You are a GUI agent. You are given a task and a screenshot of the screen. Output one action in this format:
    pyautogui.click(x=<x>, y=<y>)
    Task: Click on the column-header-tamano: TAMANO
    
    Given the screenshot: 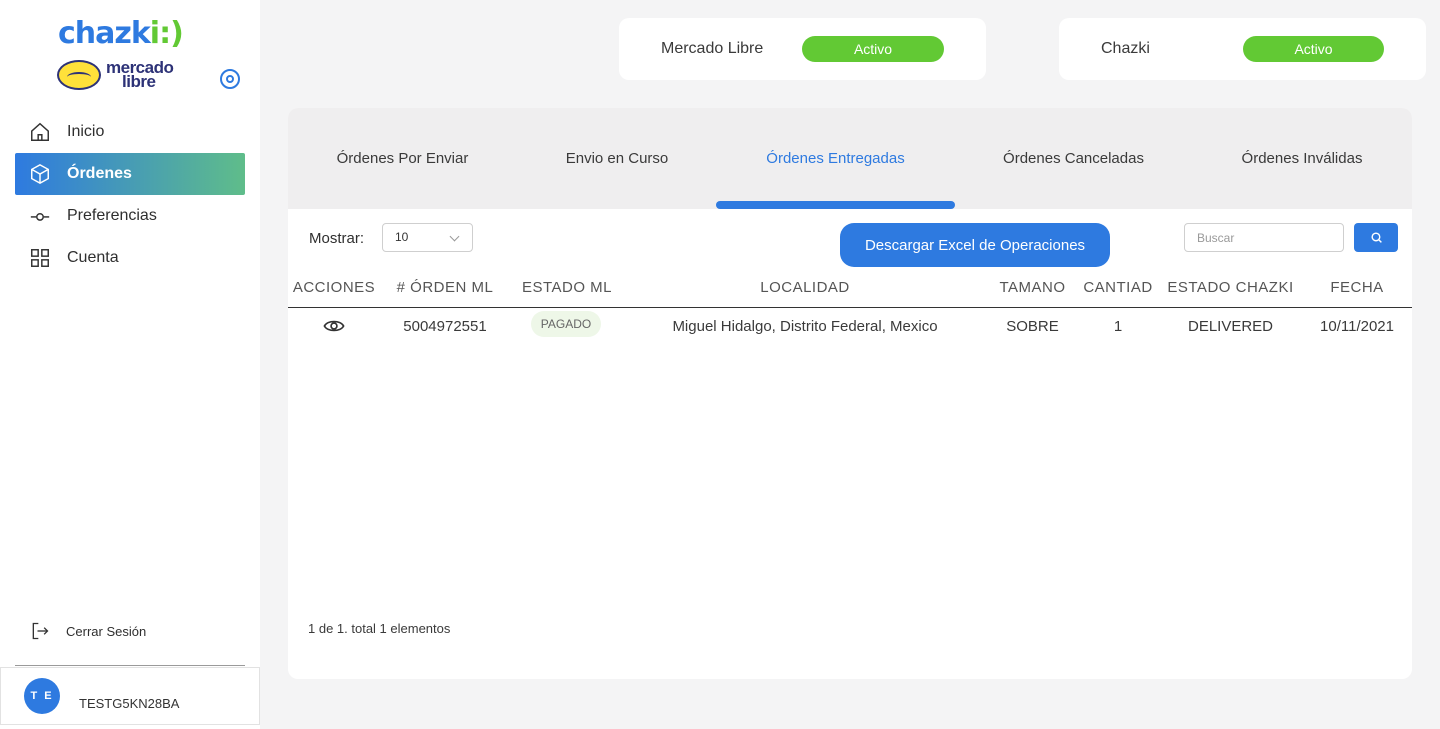 What is the action you would take?
    pyautogui.click(x=1032, y=287)
    